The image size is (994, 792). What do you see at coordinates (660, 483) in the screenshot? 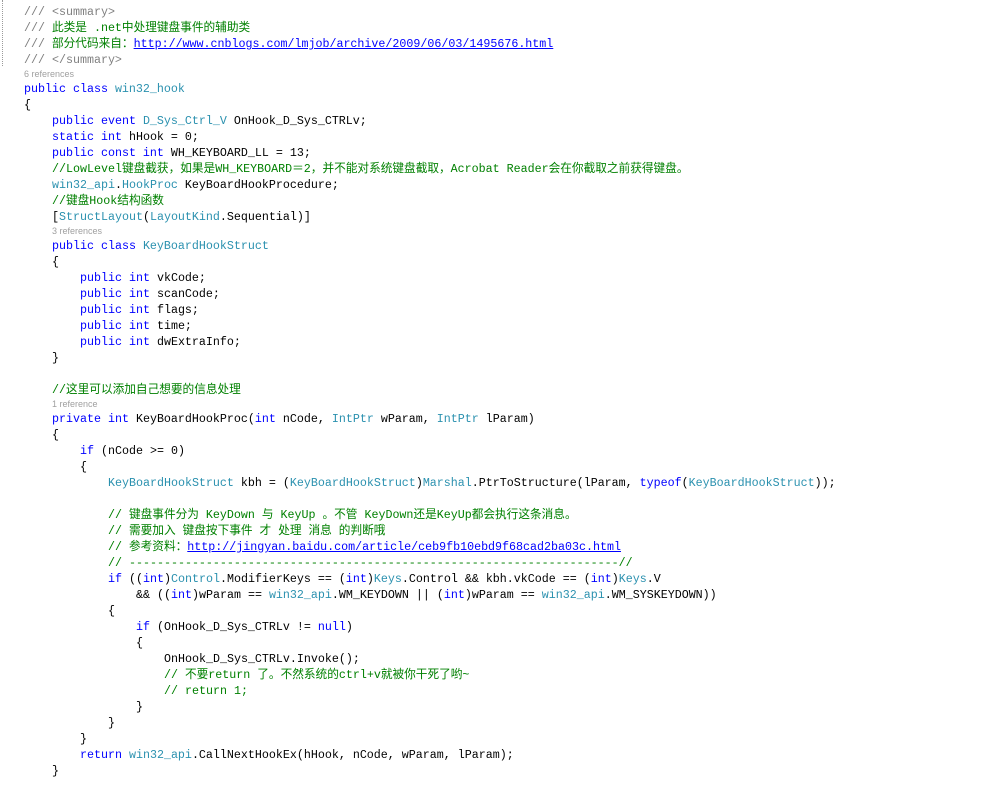
I see `keyword-token: typeof` at bounding box center [660, 483].